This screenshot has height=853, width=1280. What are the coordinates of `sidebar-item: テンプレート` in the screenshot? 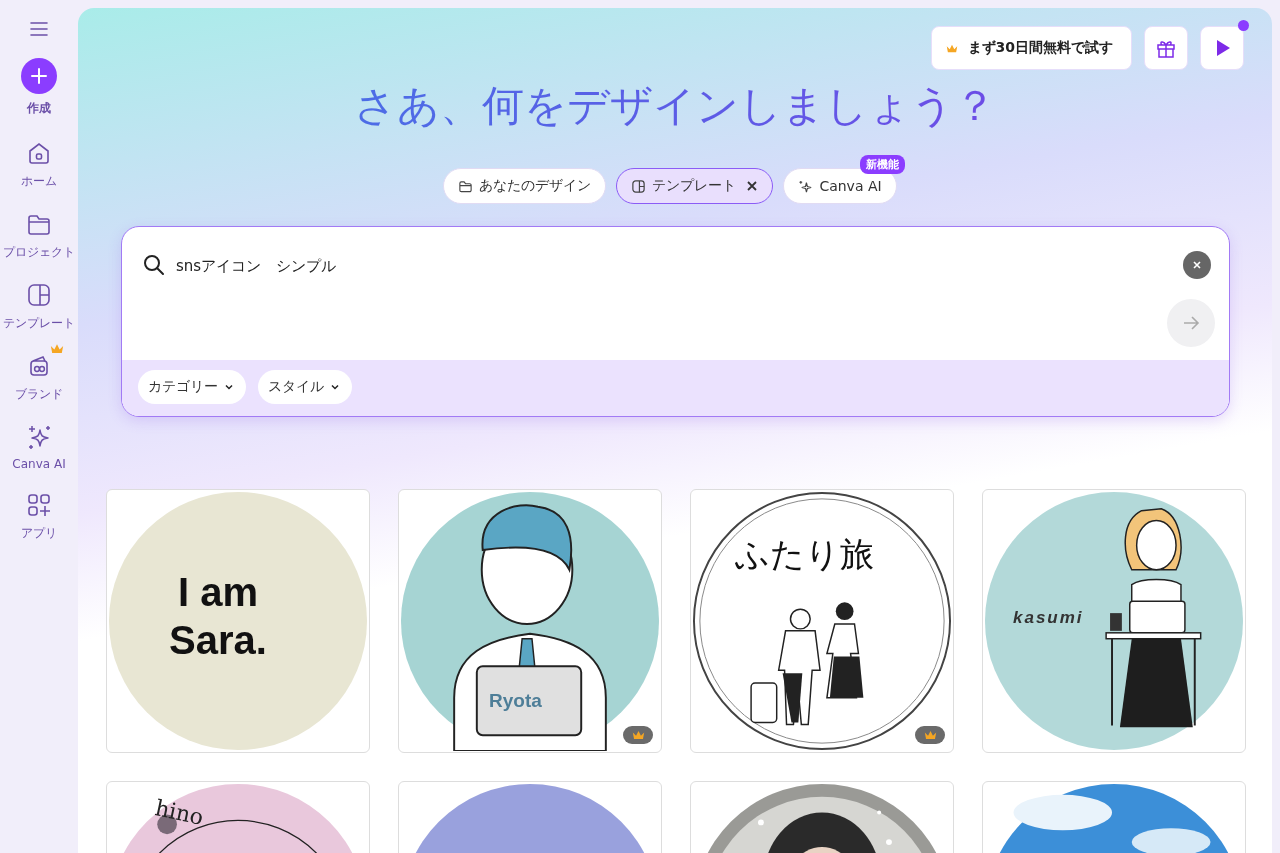 It's located at (39, 301).